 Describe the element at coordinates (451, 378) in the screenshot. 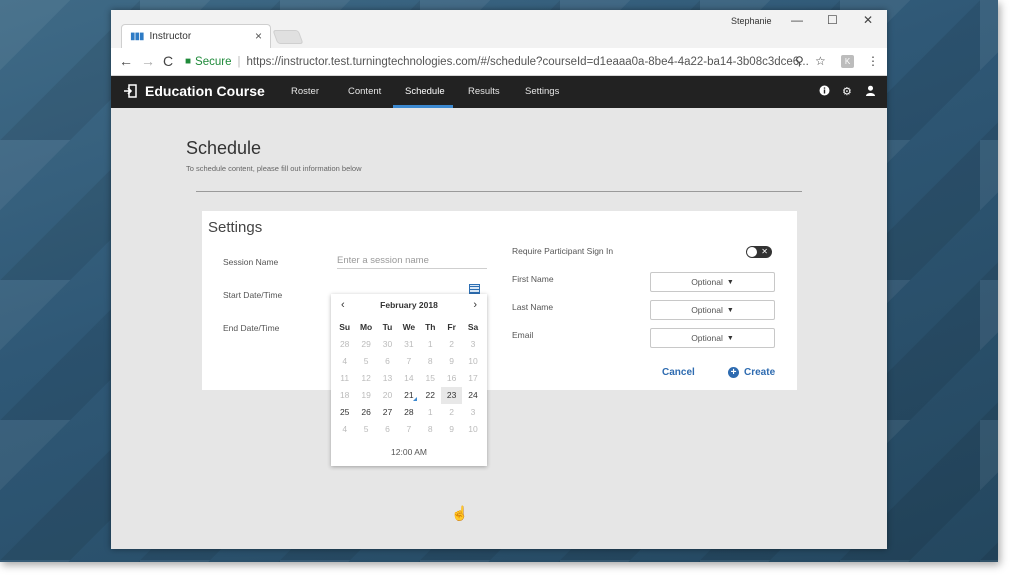

I see `calendar-day: 16` at that location.